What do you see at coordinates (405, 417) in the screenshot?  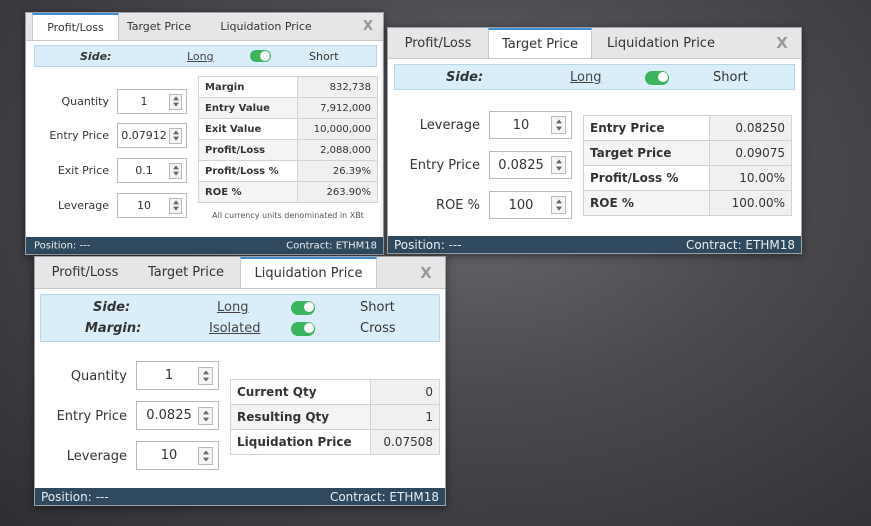 I see `result-value: 1` at bounding box center [405, 417].